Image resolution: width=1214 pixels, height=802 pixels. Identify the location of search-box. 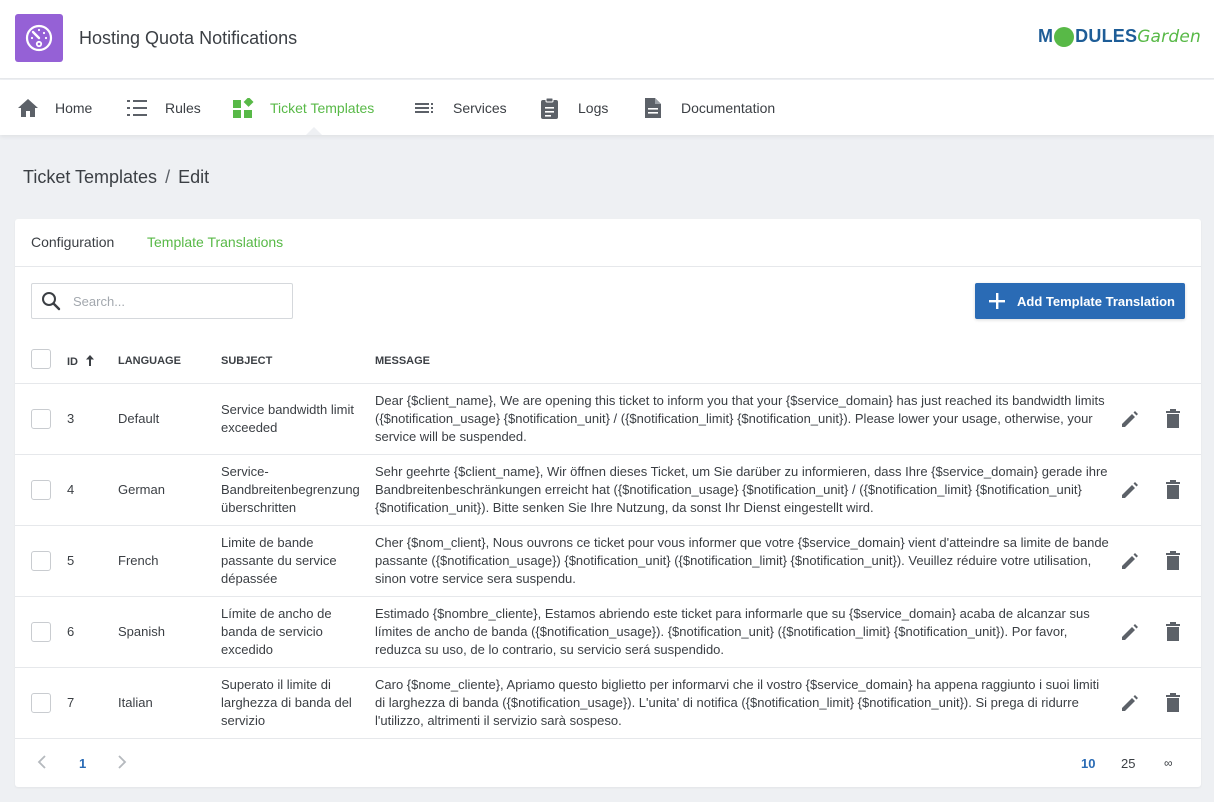
(162, 301).